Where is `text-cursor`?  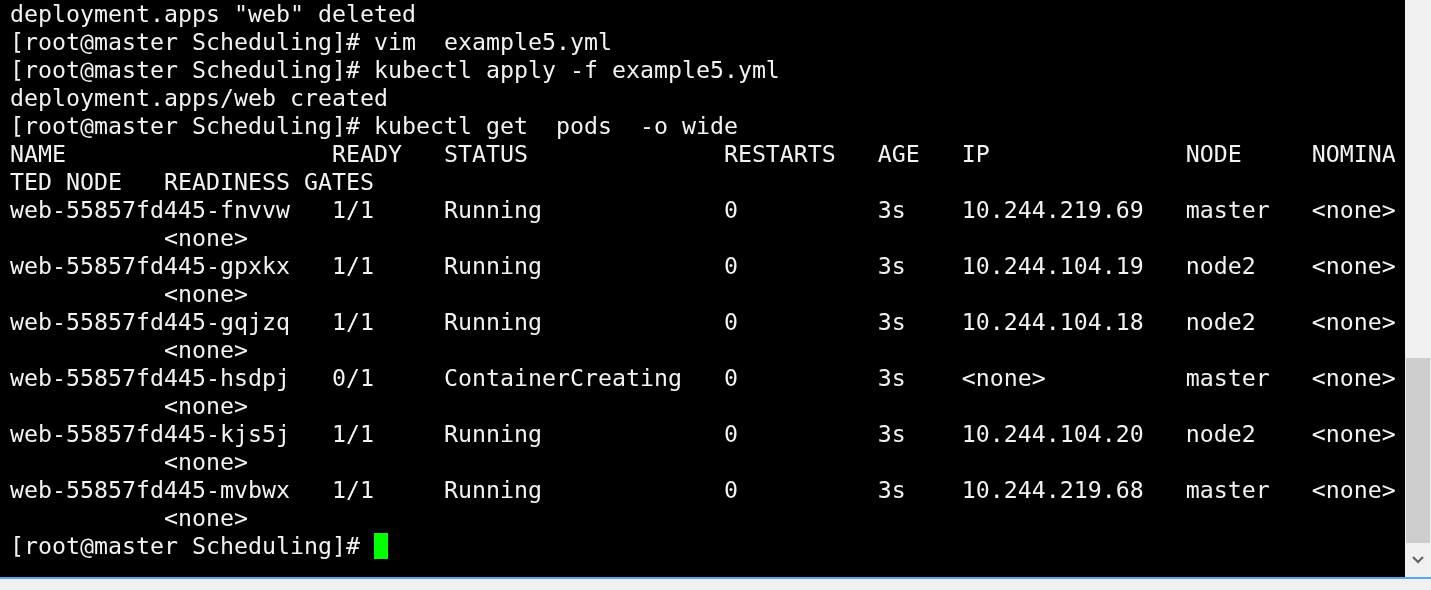
text-cursor is located at coordinates (380, 546).